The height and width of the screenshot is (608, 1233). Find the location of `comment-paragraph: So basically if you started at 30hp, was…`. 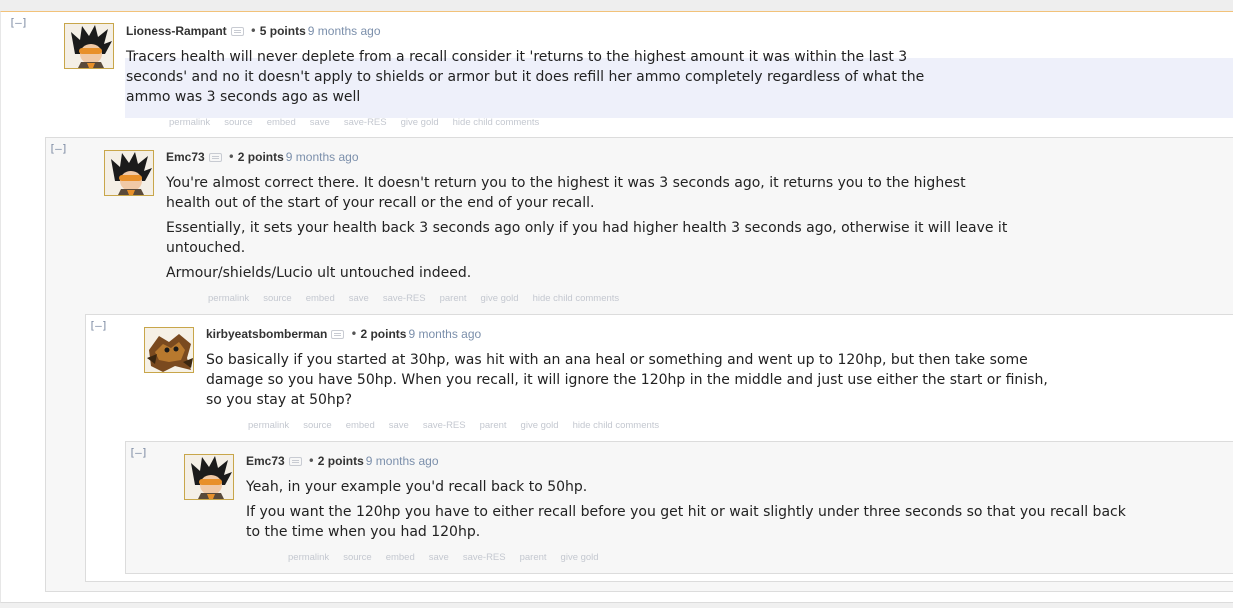

comment-paragraph: So basically if you started at 30hp, was… is located at coordinates (627, 380).